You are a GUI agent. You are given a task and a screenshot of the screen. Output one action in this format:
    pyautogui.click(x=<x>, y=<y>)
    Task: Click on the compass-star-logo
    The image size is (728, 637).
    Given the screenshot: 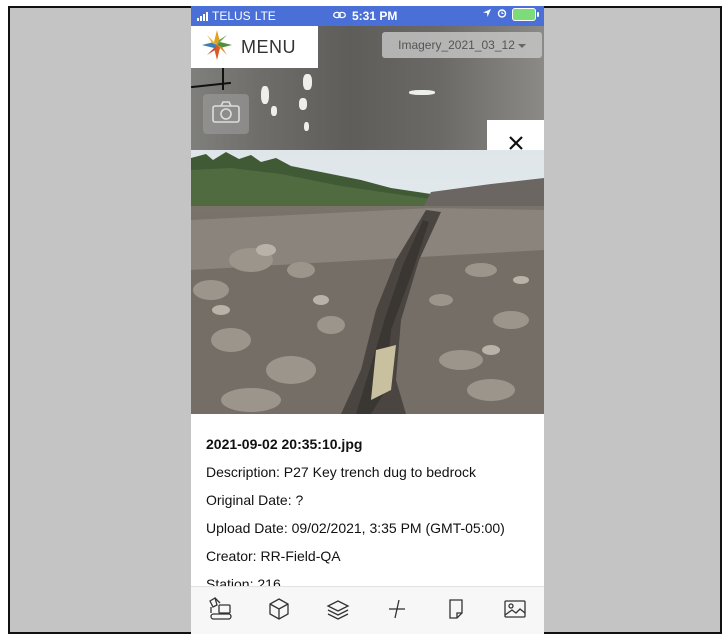 What is the action you would take?
    pyautogui.click(x=217, y=47)
    